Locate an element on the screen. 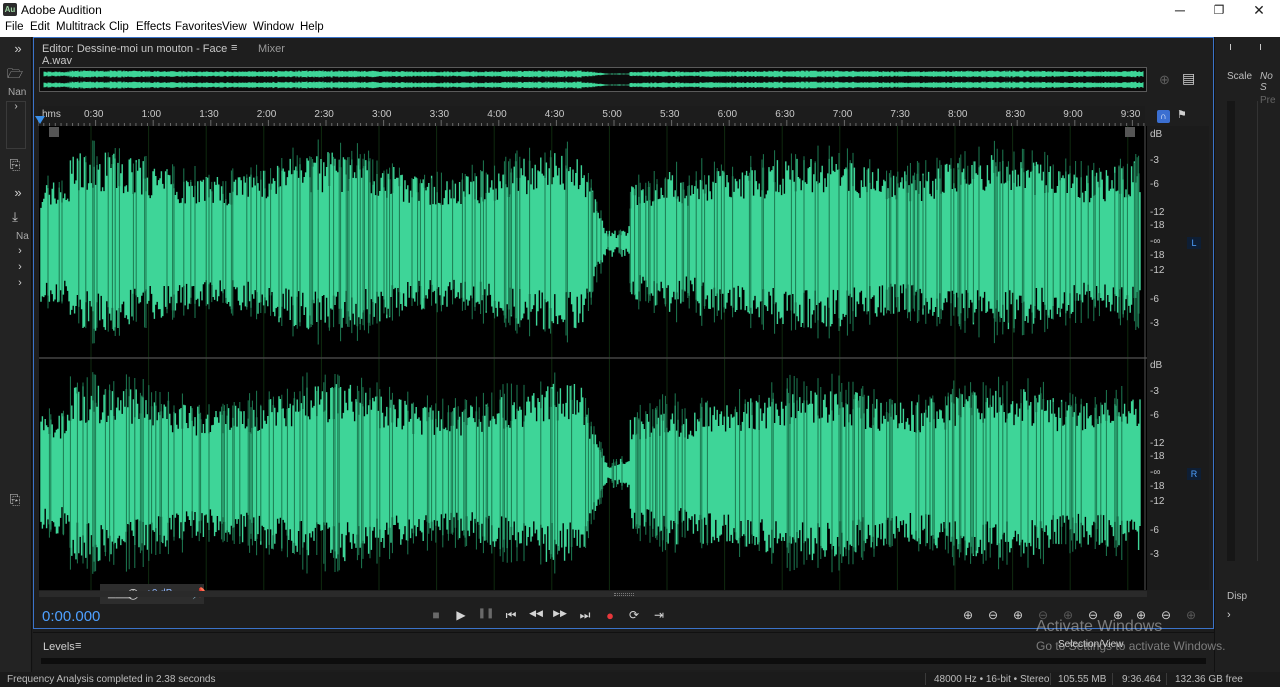  window-title: Adobe Audition is located at coordinates (61, 10).